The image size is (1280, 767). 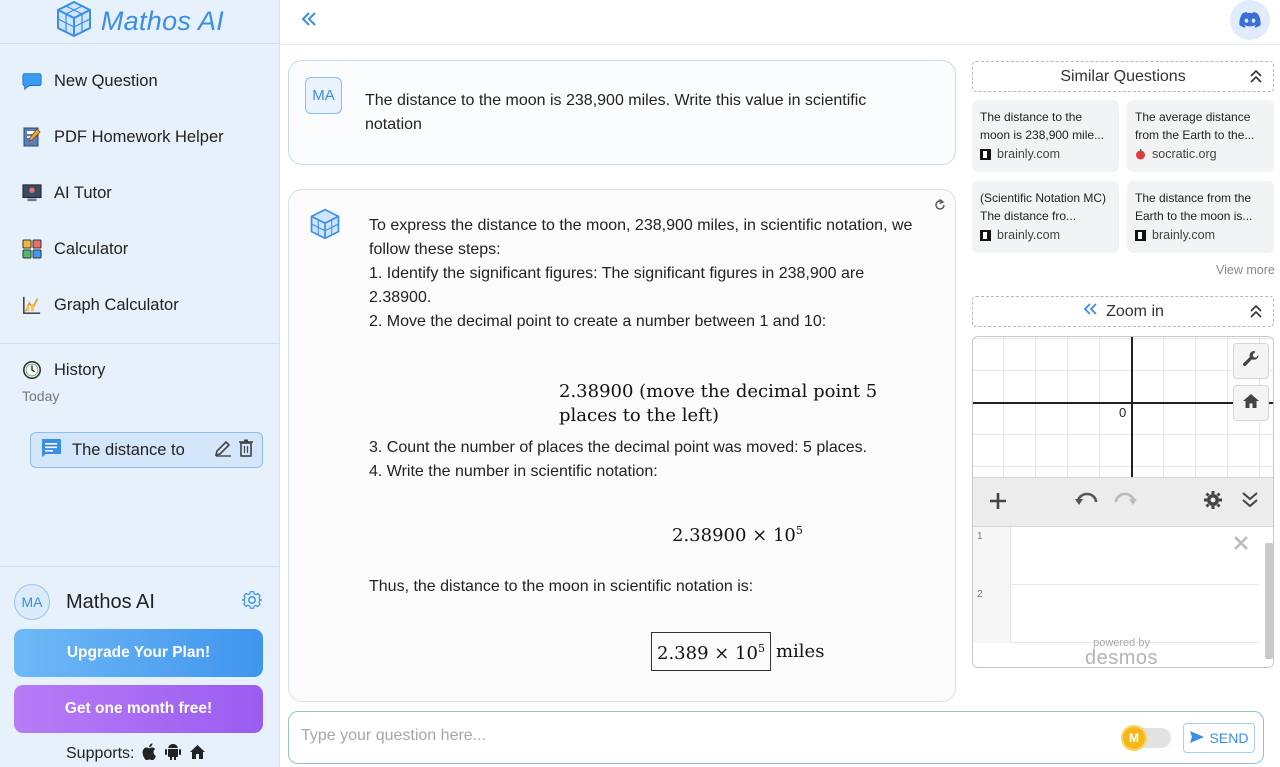 I want to click on delete-icon, so click(x=246, y=450).